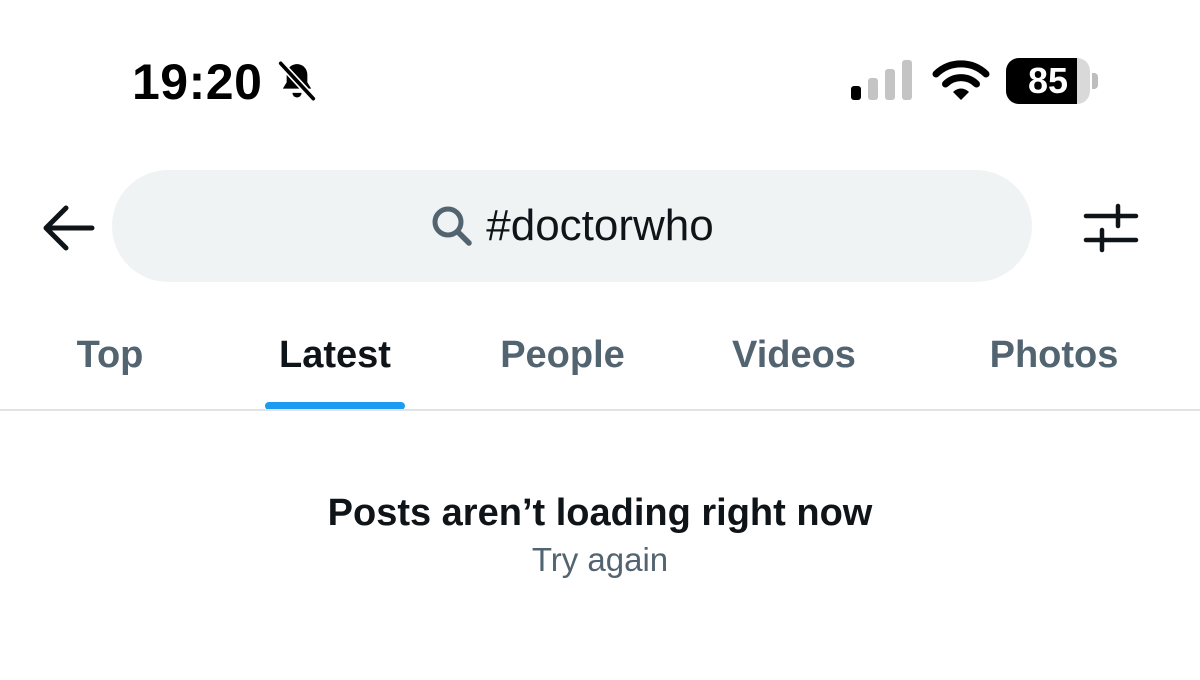  I want to click on arrow-left-icon, so click(68, 228).